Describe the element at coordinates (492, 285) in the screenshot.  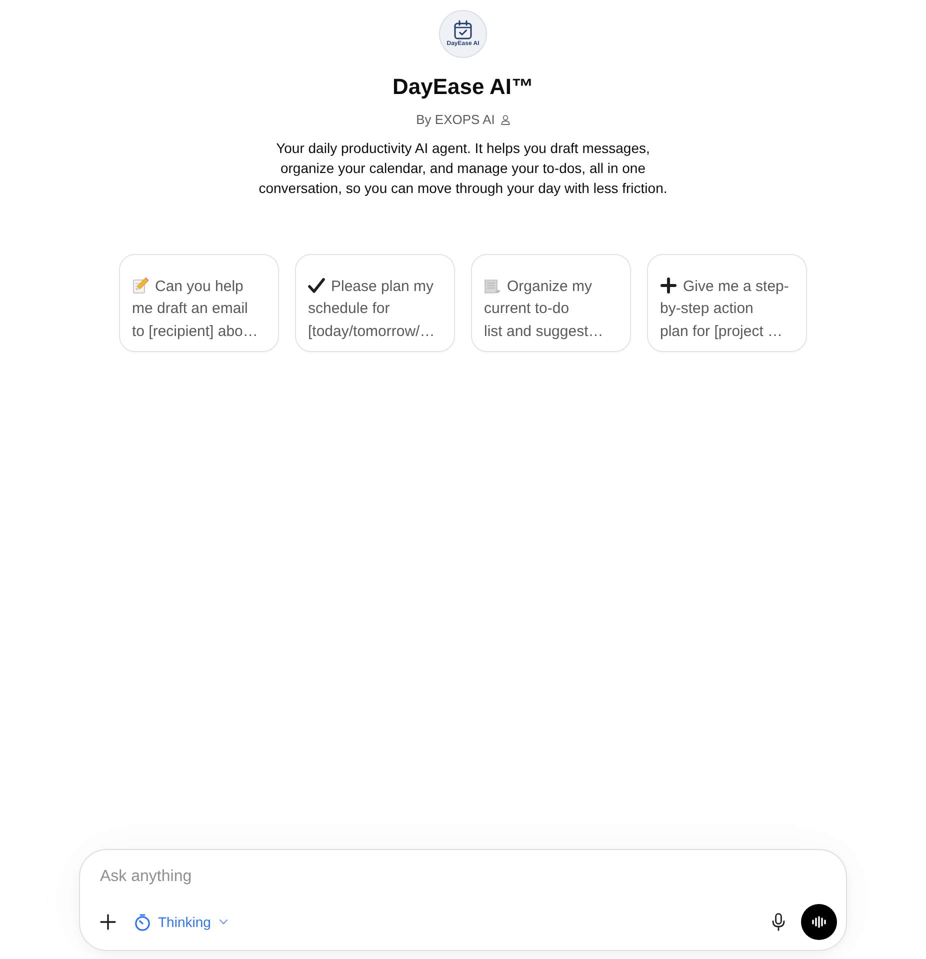
I see `page-icon` at that location.